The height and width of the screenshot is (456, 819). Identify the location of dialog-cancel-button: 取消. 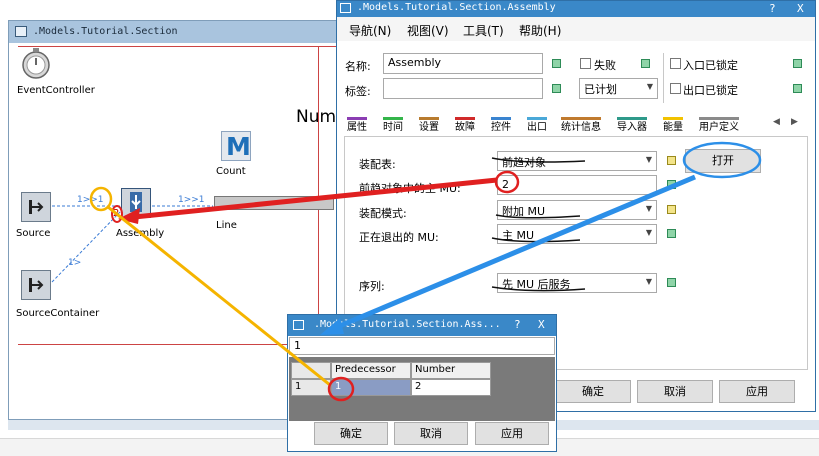
(675, 391).